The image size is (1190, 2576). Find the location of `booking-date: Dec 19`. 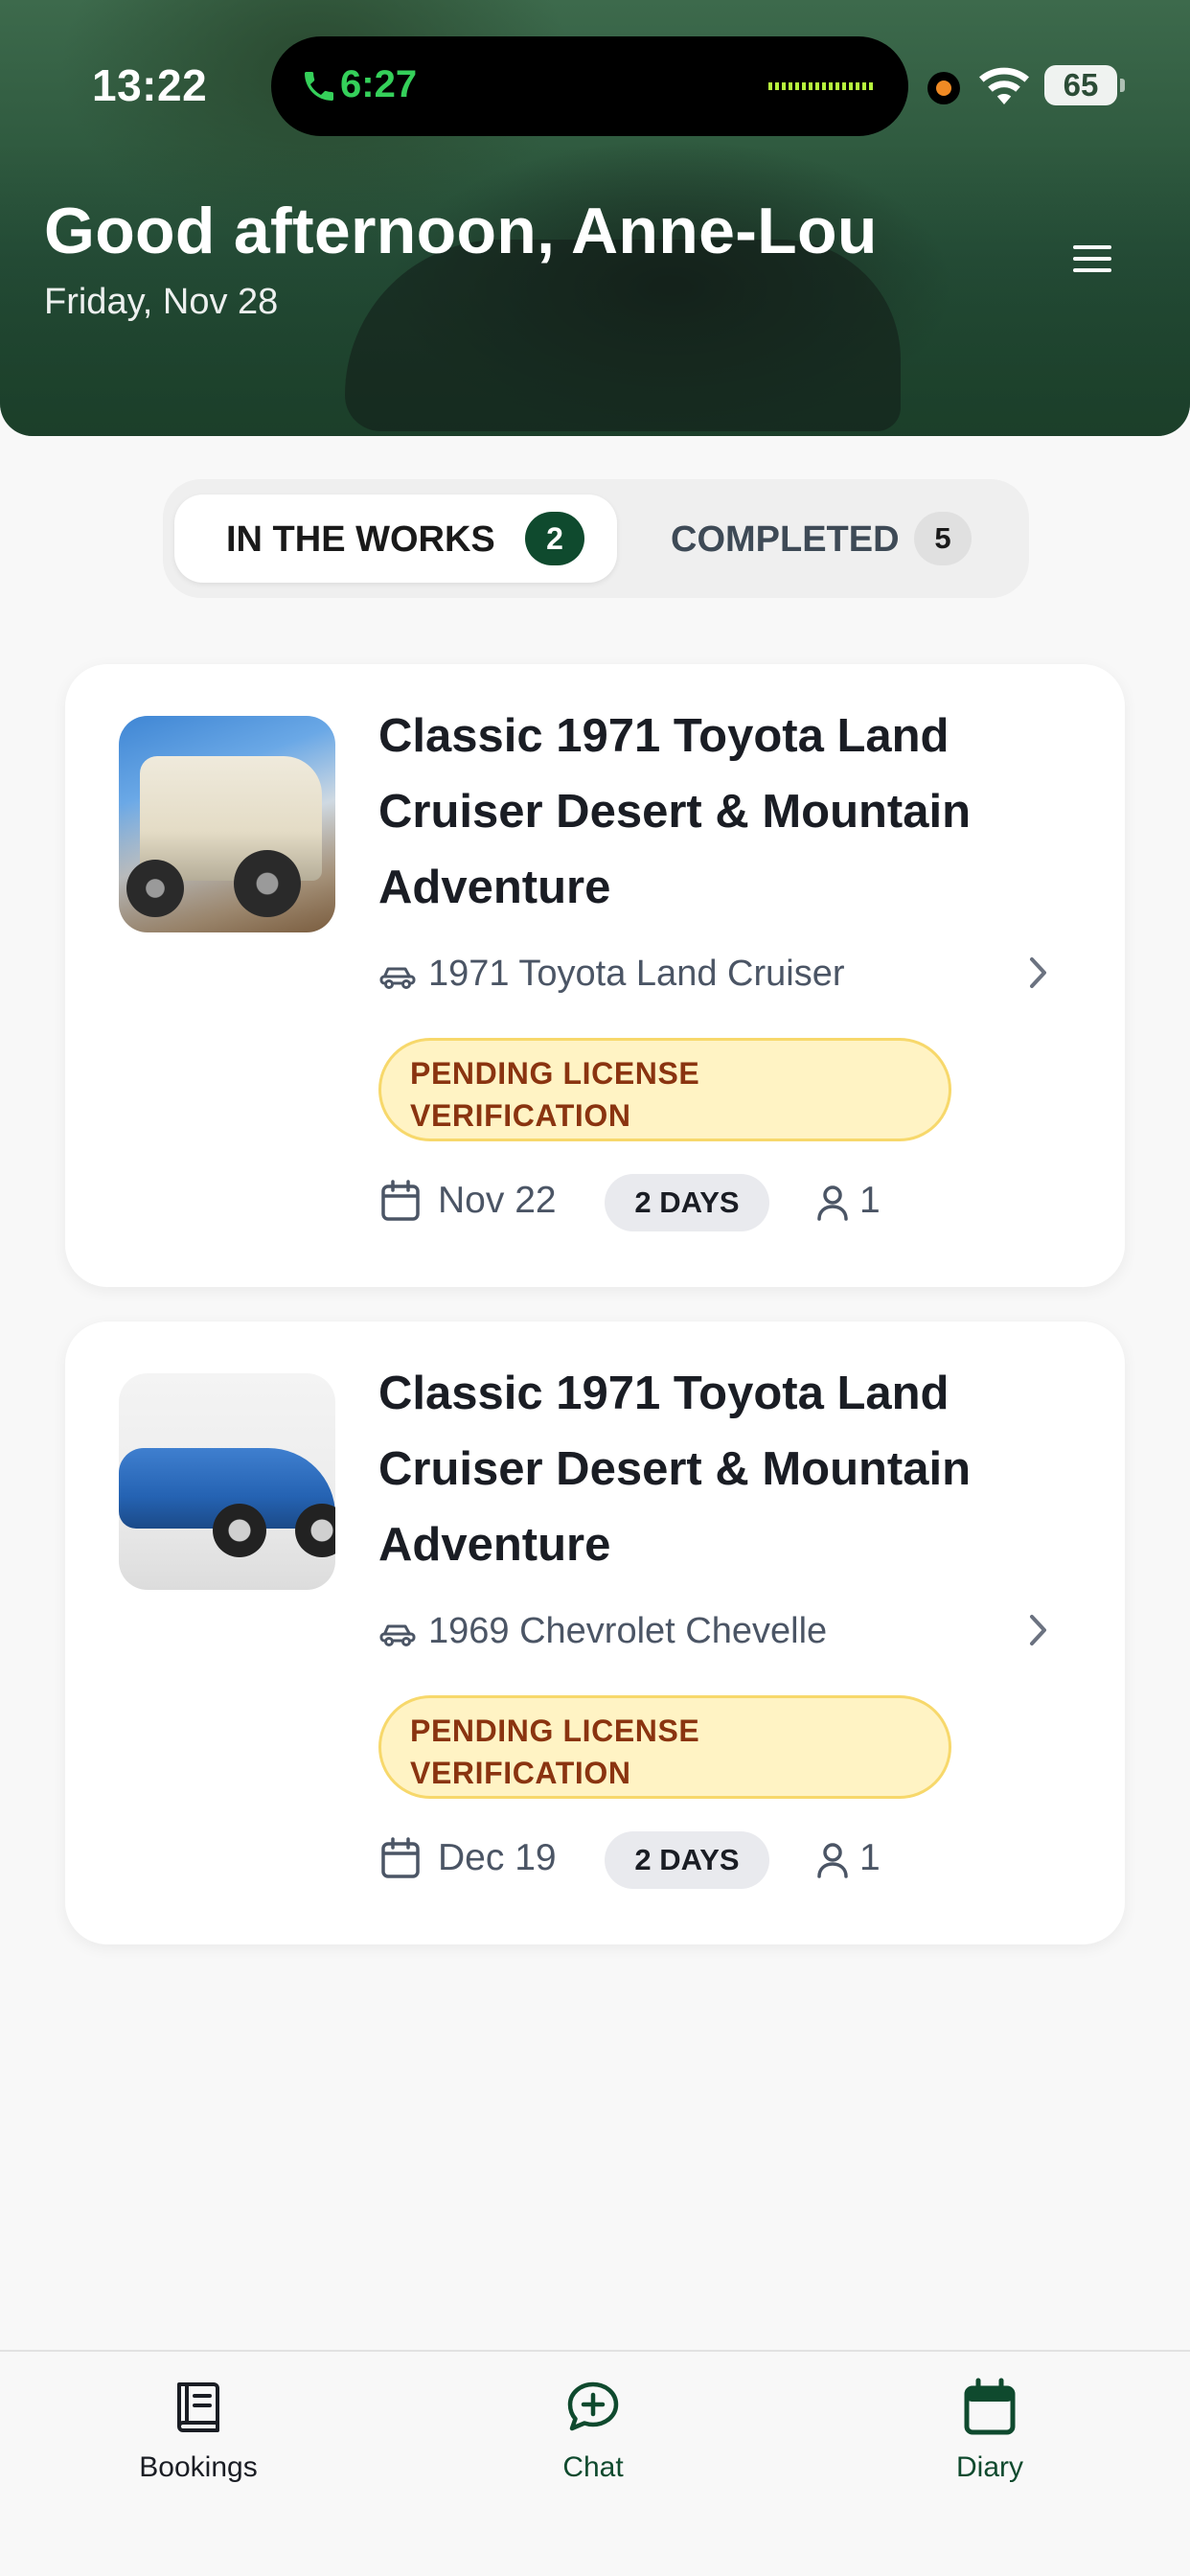

booking-date: Dec 19 is located at coordinates (498, 1857).